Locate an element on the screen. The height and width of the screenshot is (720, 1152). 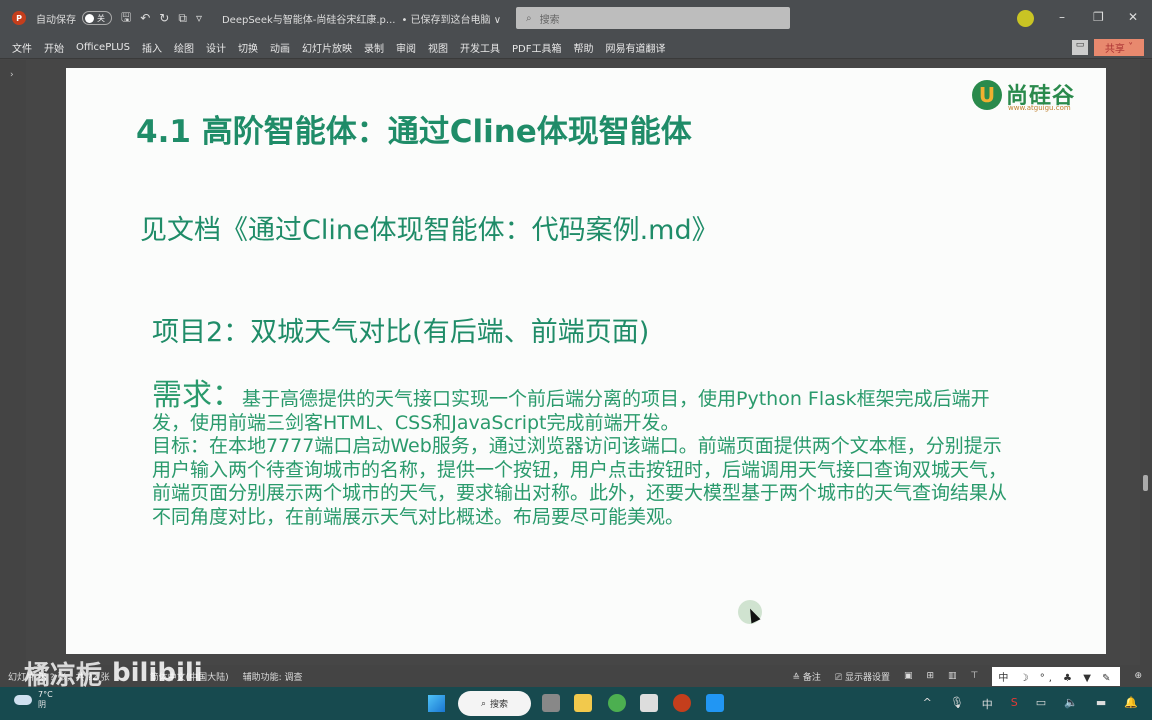
fit-slide-icon: ⊕ is located at coordinates (1138, 676).